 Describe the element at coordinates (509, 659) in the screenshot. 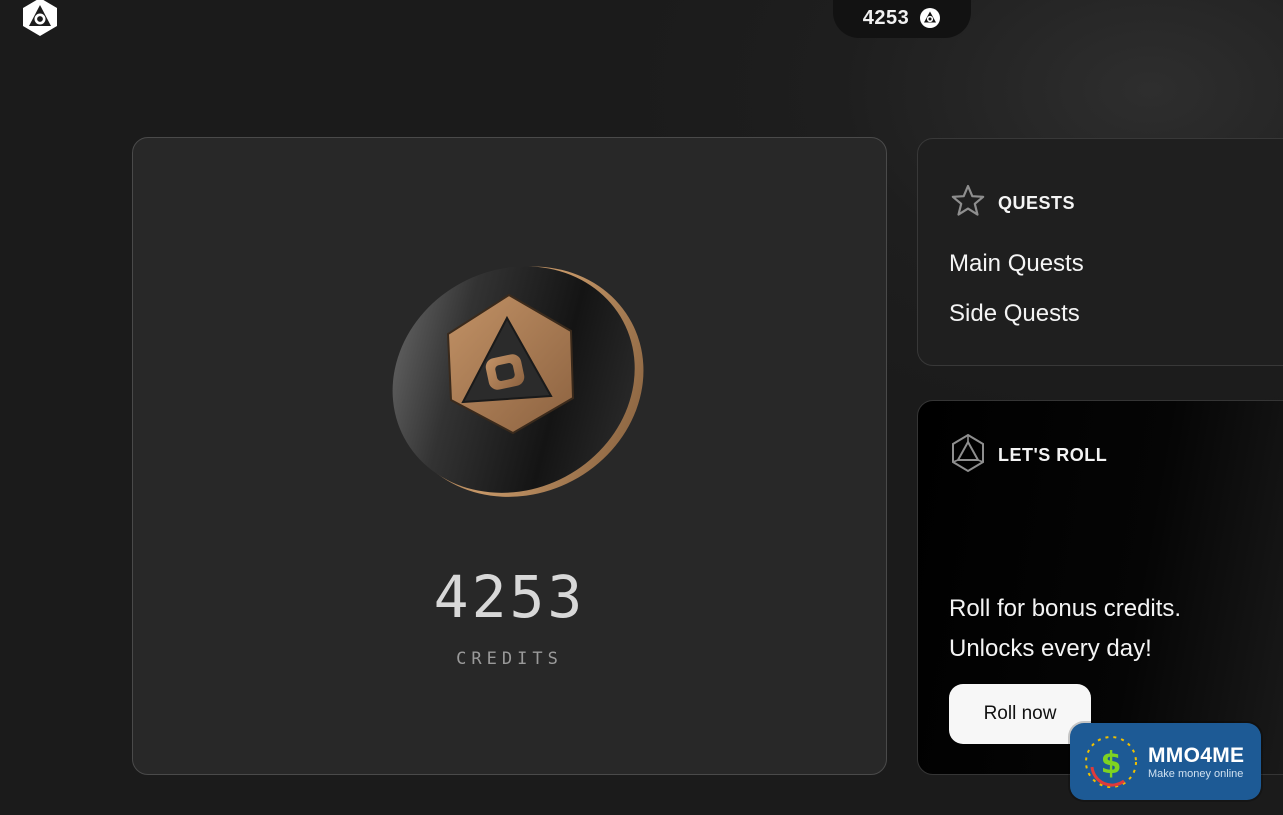

I see `credits-label: CREDITS` at that location.